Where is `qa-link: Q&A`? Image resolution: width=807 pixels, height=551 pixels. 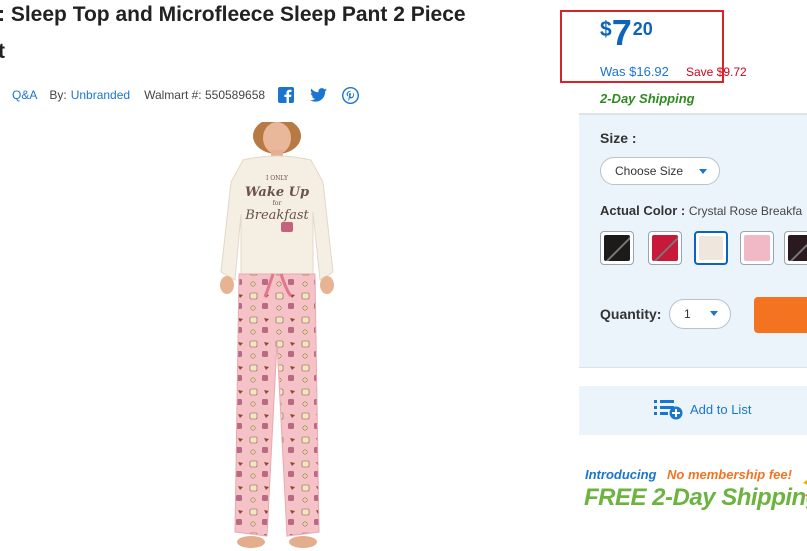 qa-link: Q&A is located at coordinates (24, 95).